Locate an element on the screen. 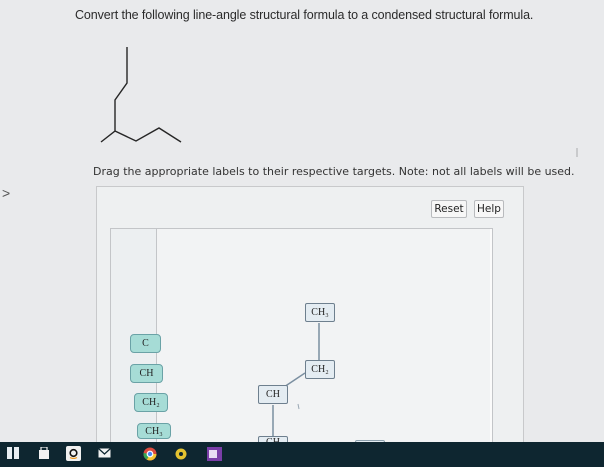 The height and width of the screenshot is (467, 604). mail-icon is located at coordinates (104, 453).